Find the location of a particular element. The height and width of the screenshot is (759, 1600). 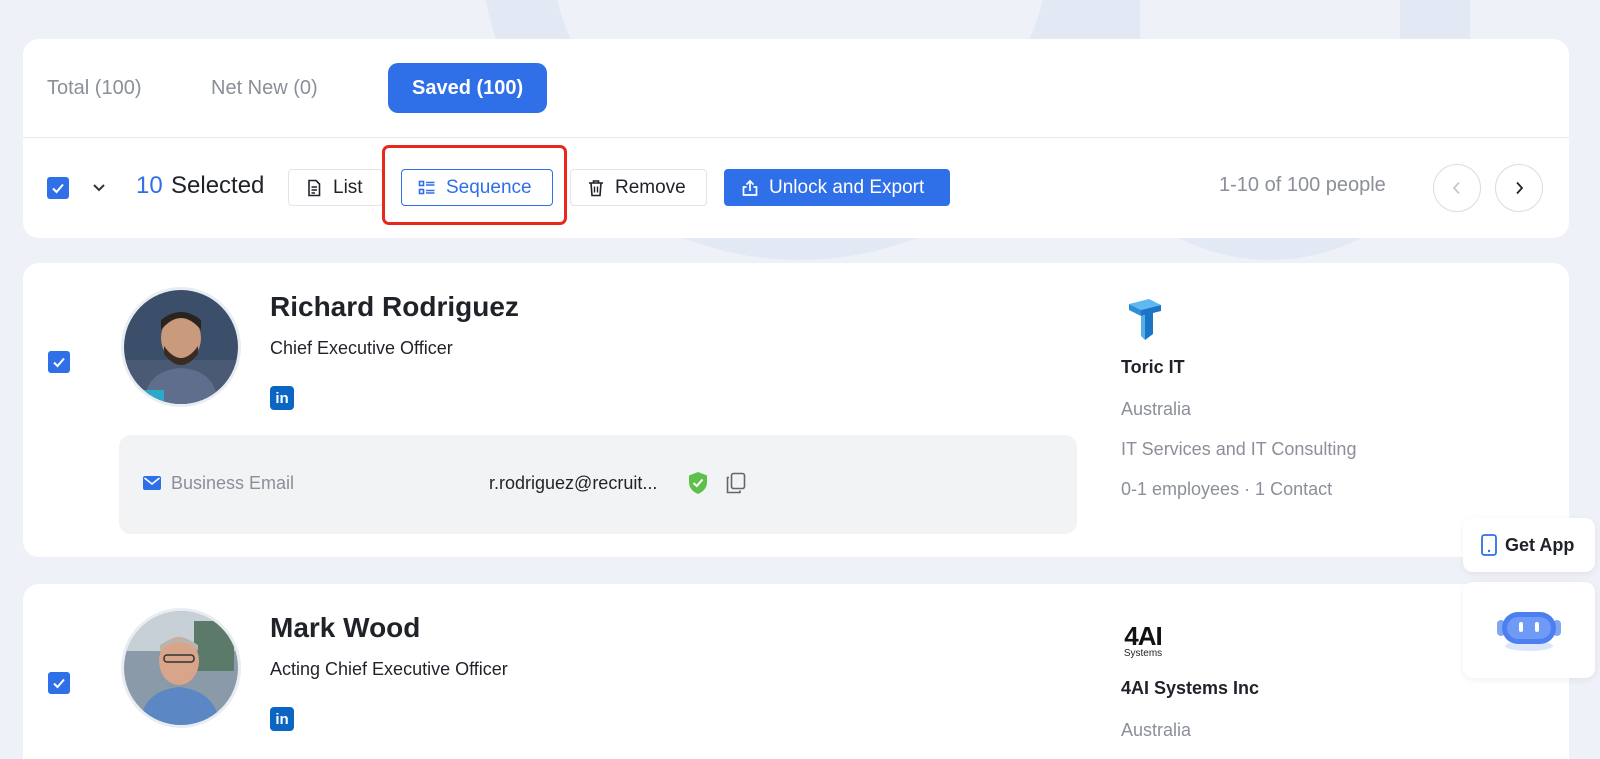

previous-page-button is located at coordinates (1457, 188).